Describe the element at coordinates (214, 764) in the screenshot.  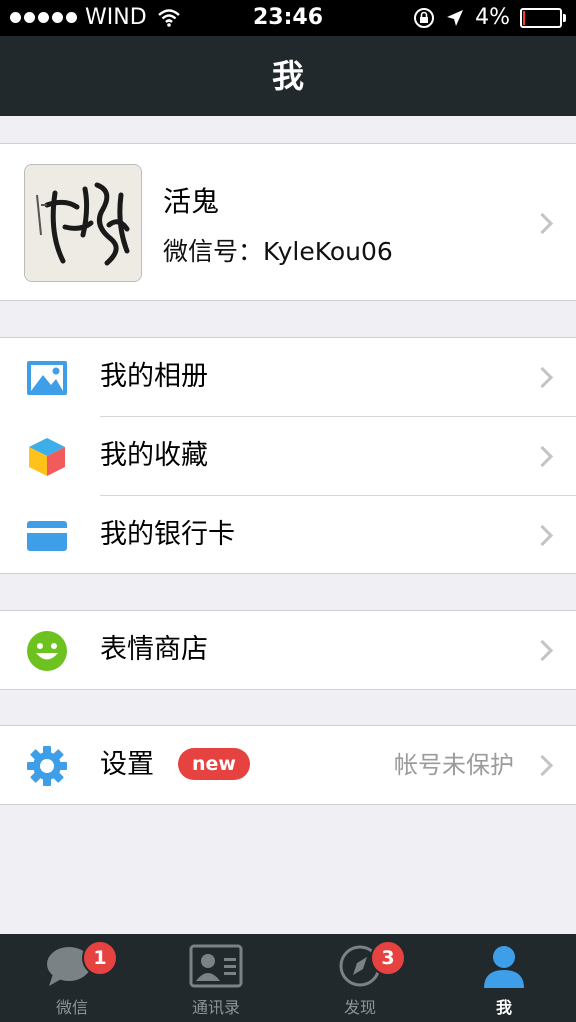
I see `new-badge: new` at that location.